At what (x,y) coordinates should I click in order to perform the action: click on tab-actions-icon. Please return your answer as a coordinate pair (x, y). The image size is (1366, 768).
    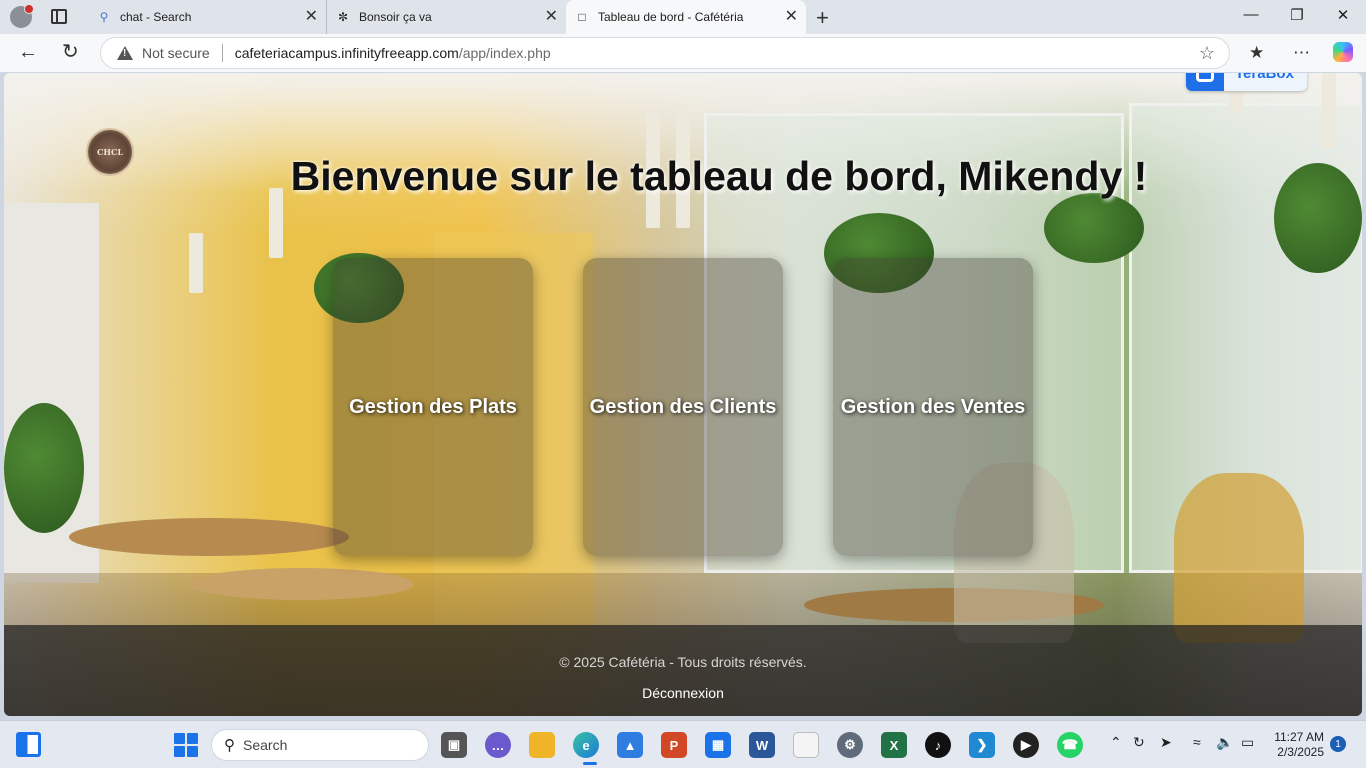
    Looking at the image, I should click on (59, 16).